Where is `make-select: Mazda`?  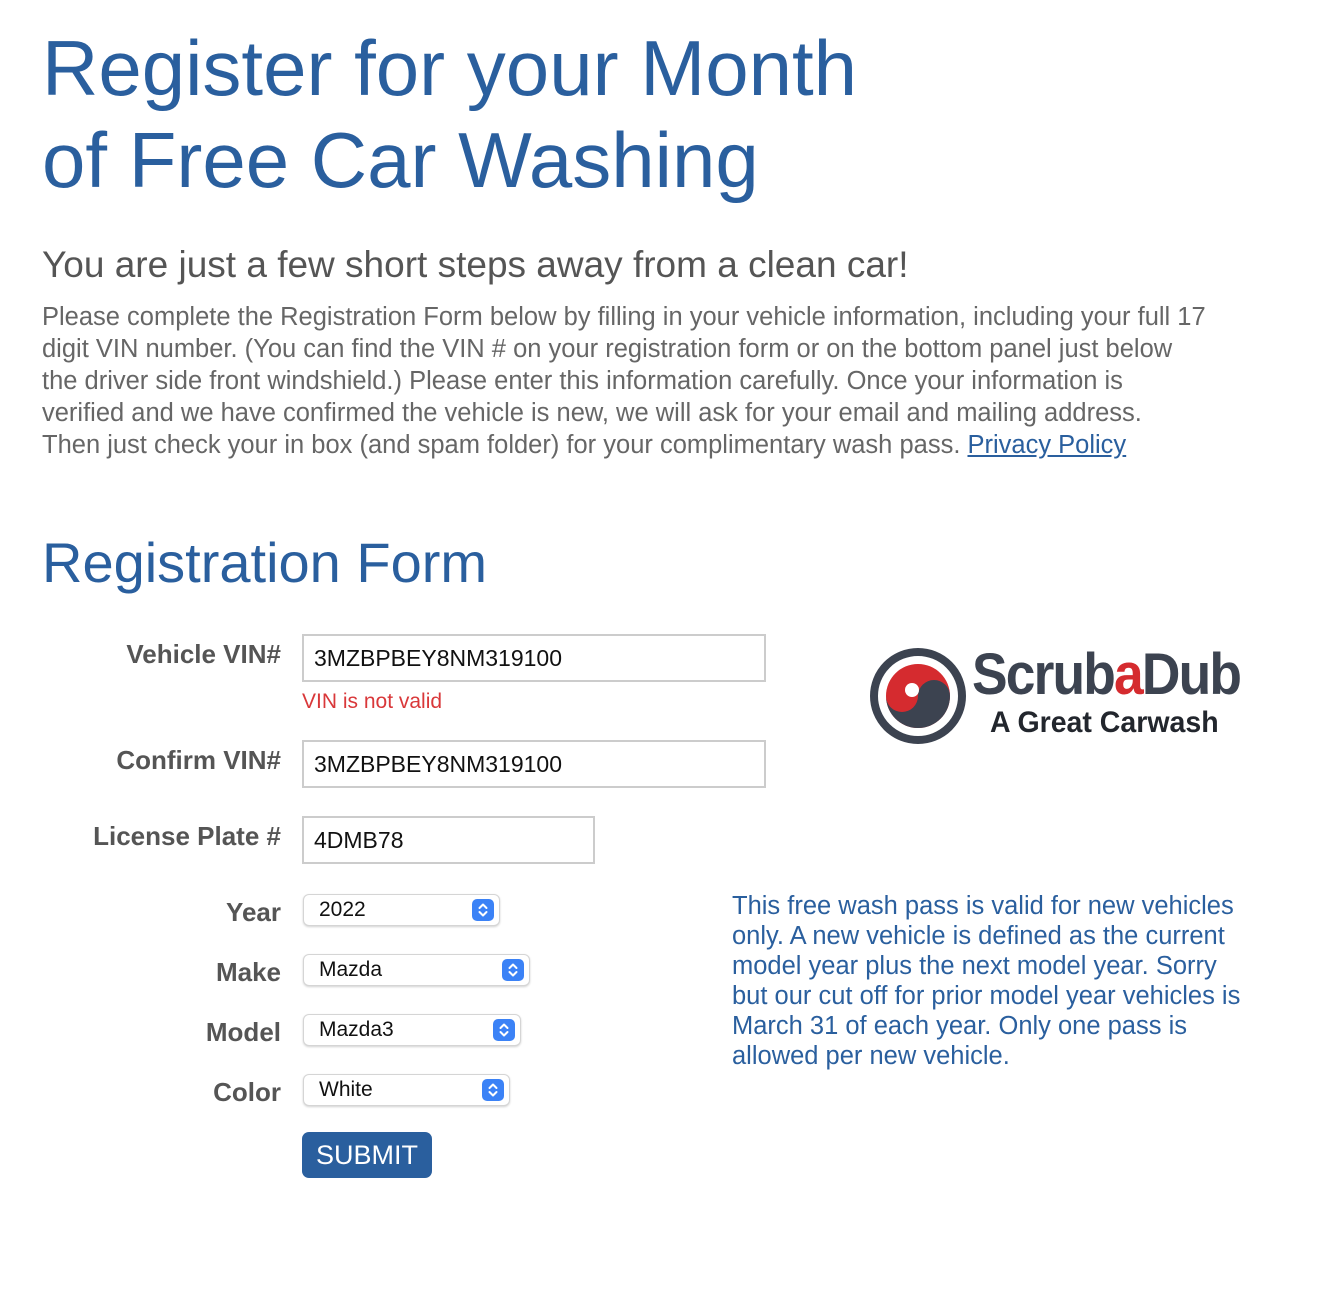 make-select: Mazda is located at coordinates (416, 970).